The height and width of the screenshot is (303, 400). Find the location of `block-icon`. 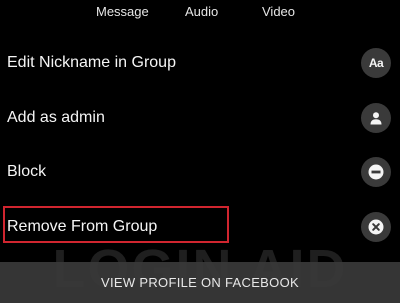

block-icon is located at coordinates (376, 172).